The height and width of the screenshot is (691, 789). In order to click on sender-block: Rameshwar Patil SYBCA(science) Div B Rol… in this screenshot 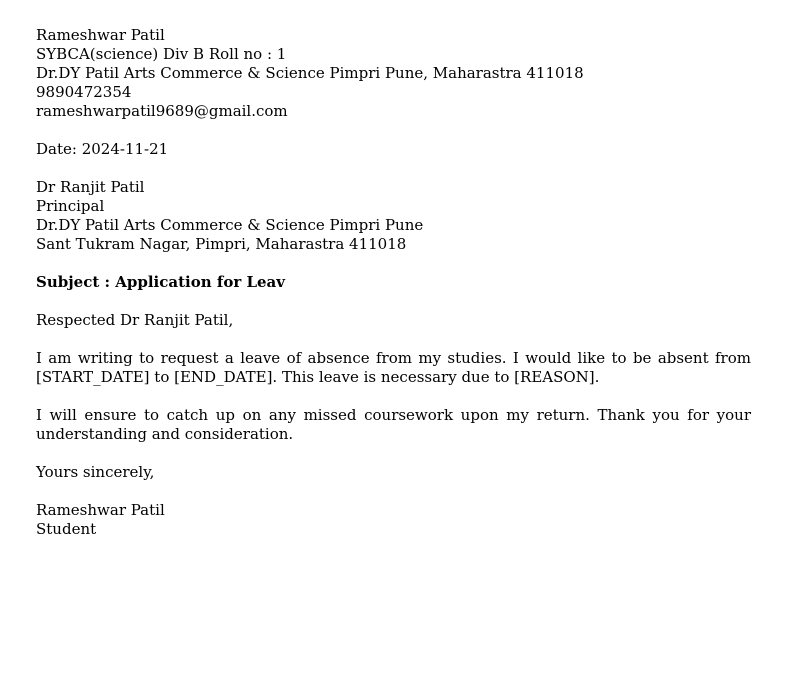, I will do `click(393, 73)`.